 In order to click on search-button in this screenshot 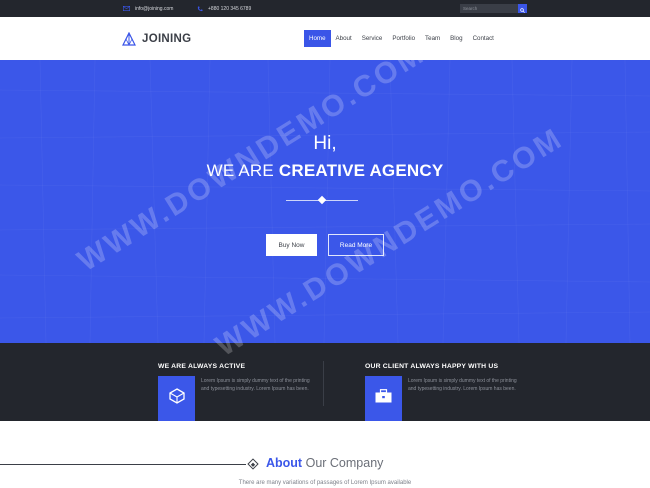, I will do `click(522, 8)`.